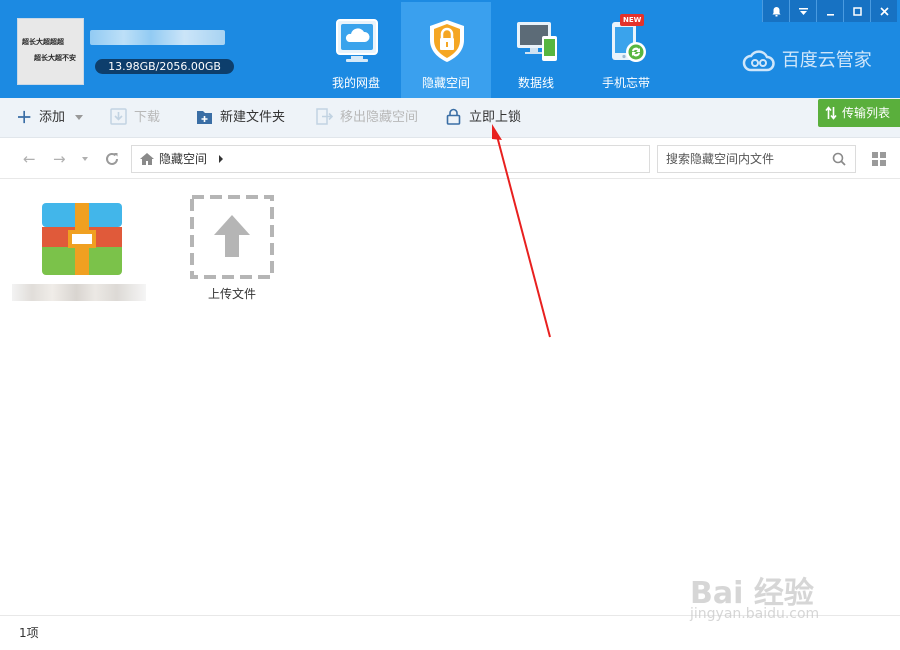 The width and height of the screenshot is (900, 650). I want to click on username-blurred, so click(157, 37).